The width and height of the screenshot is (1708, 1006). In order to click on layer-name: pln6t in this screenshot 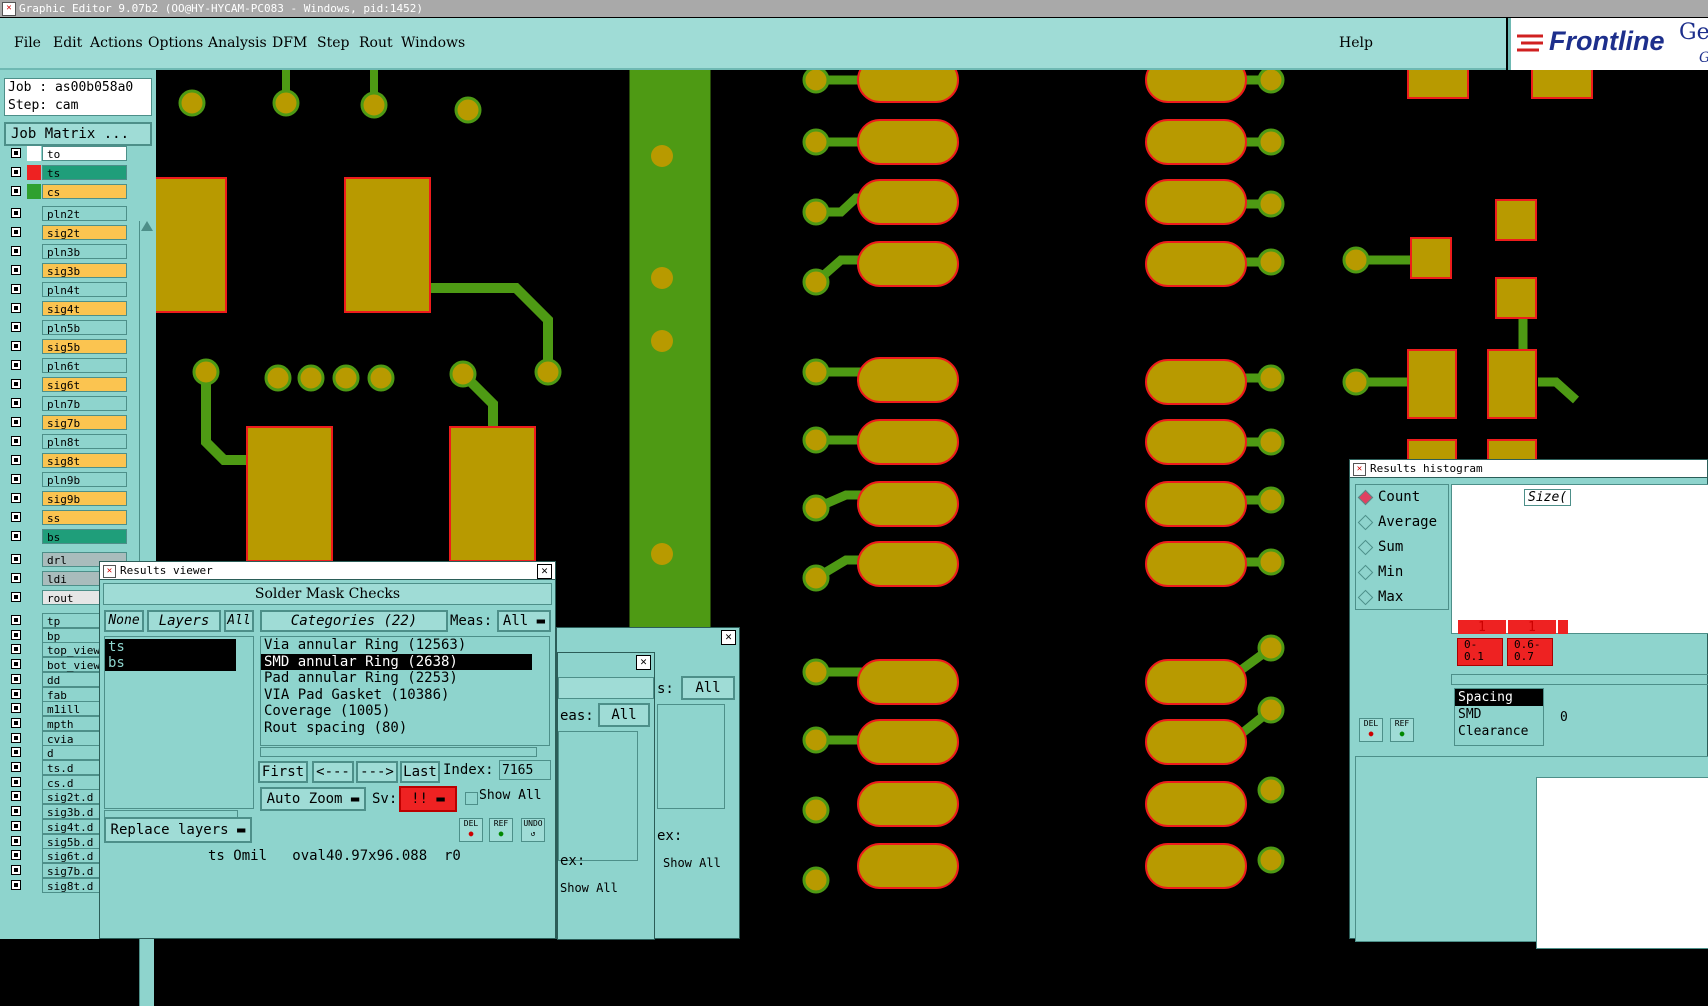, I will do `click(84, 365)`.